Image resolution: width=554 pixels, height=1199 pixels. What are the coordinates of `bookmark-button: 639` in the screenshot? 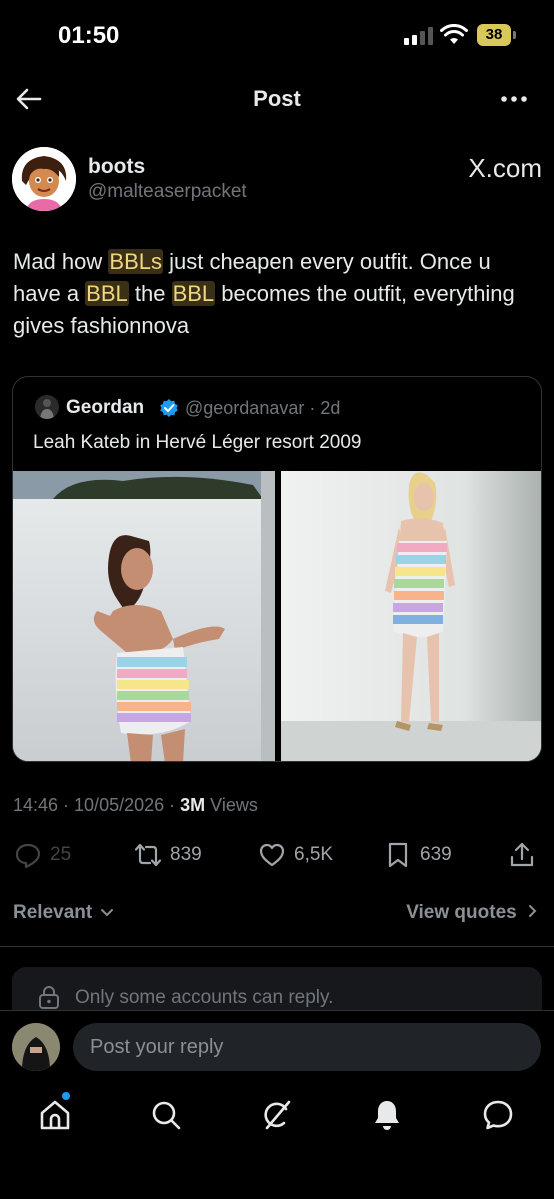 It's located at (418, 855).